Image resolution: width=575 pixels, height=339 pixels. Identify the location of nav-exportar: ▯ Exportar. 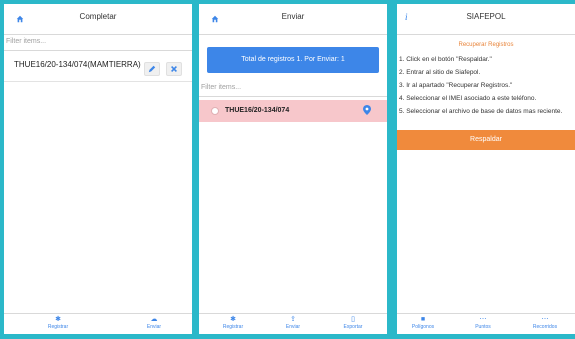
(353, 323).